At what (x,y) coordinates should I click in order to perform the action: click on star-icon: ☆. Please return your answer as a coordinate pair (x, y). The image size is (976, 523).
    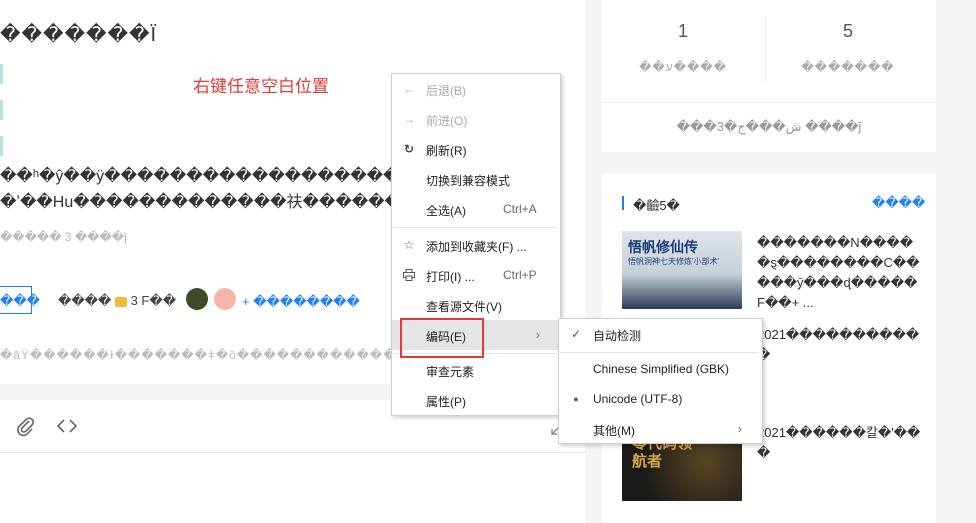
    Looking at the image, I should click on (409, 245).